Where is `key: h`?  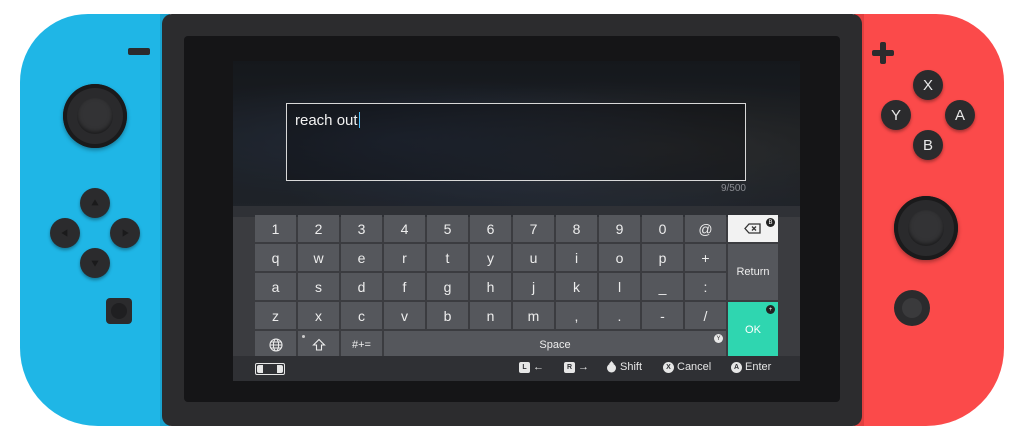
key: h is located at coordinates (490, 286).